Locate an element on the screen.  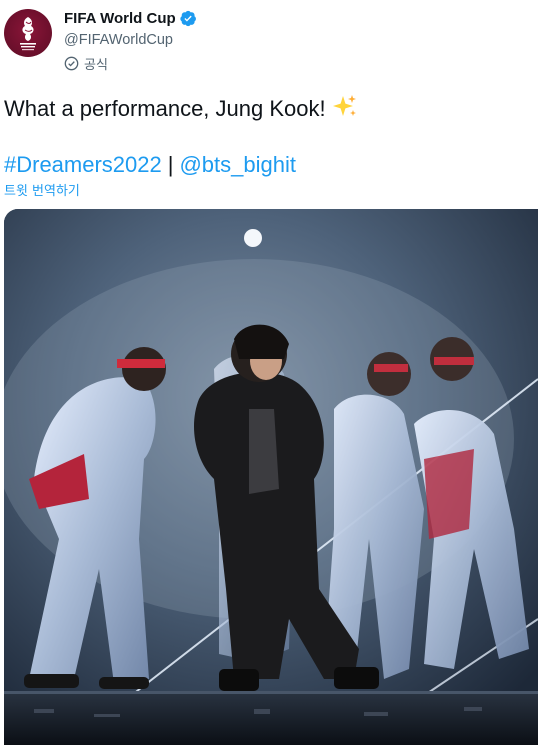
hashtag-link: #Dreamers2022 is located at coordinates (83, 164).